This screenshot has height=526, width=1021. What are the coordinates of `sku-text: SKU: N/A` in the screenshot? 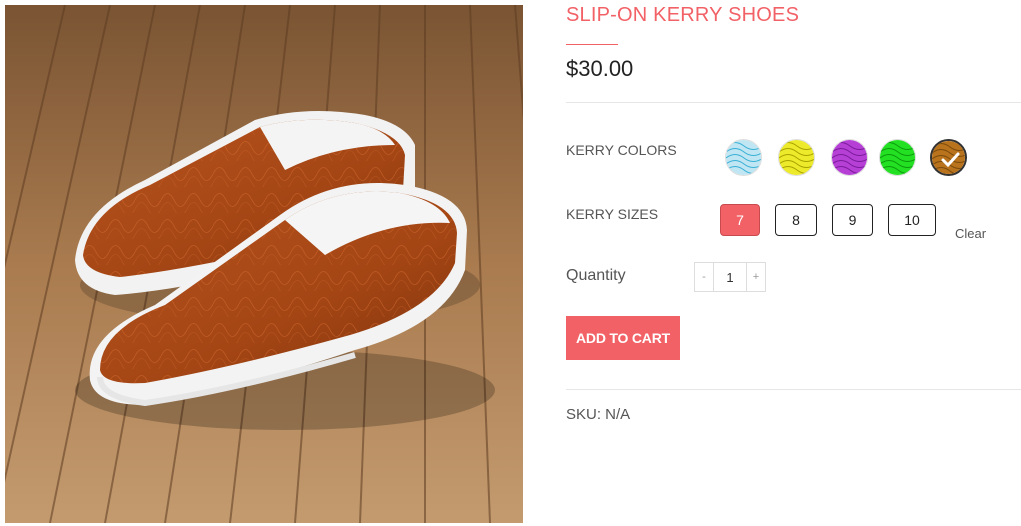 It's located at (598, 414).